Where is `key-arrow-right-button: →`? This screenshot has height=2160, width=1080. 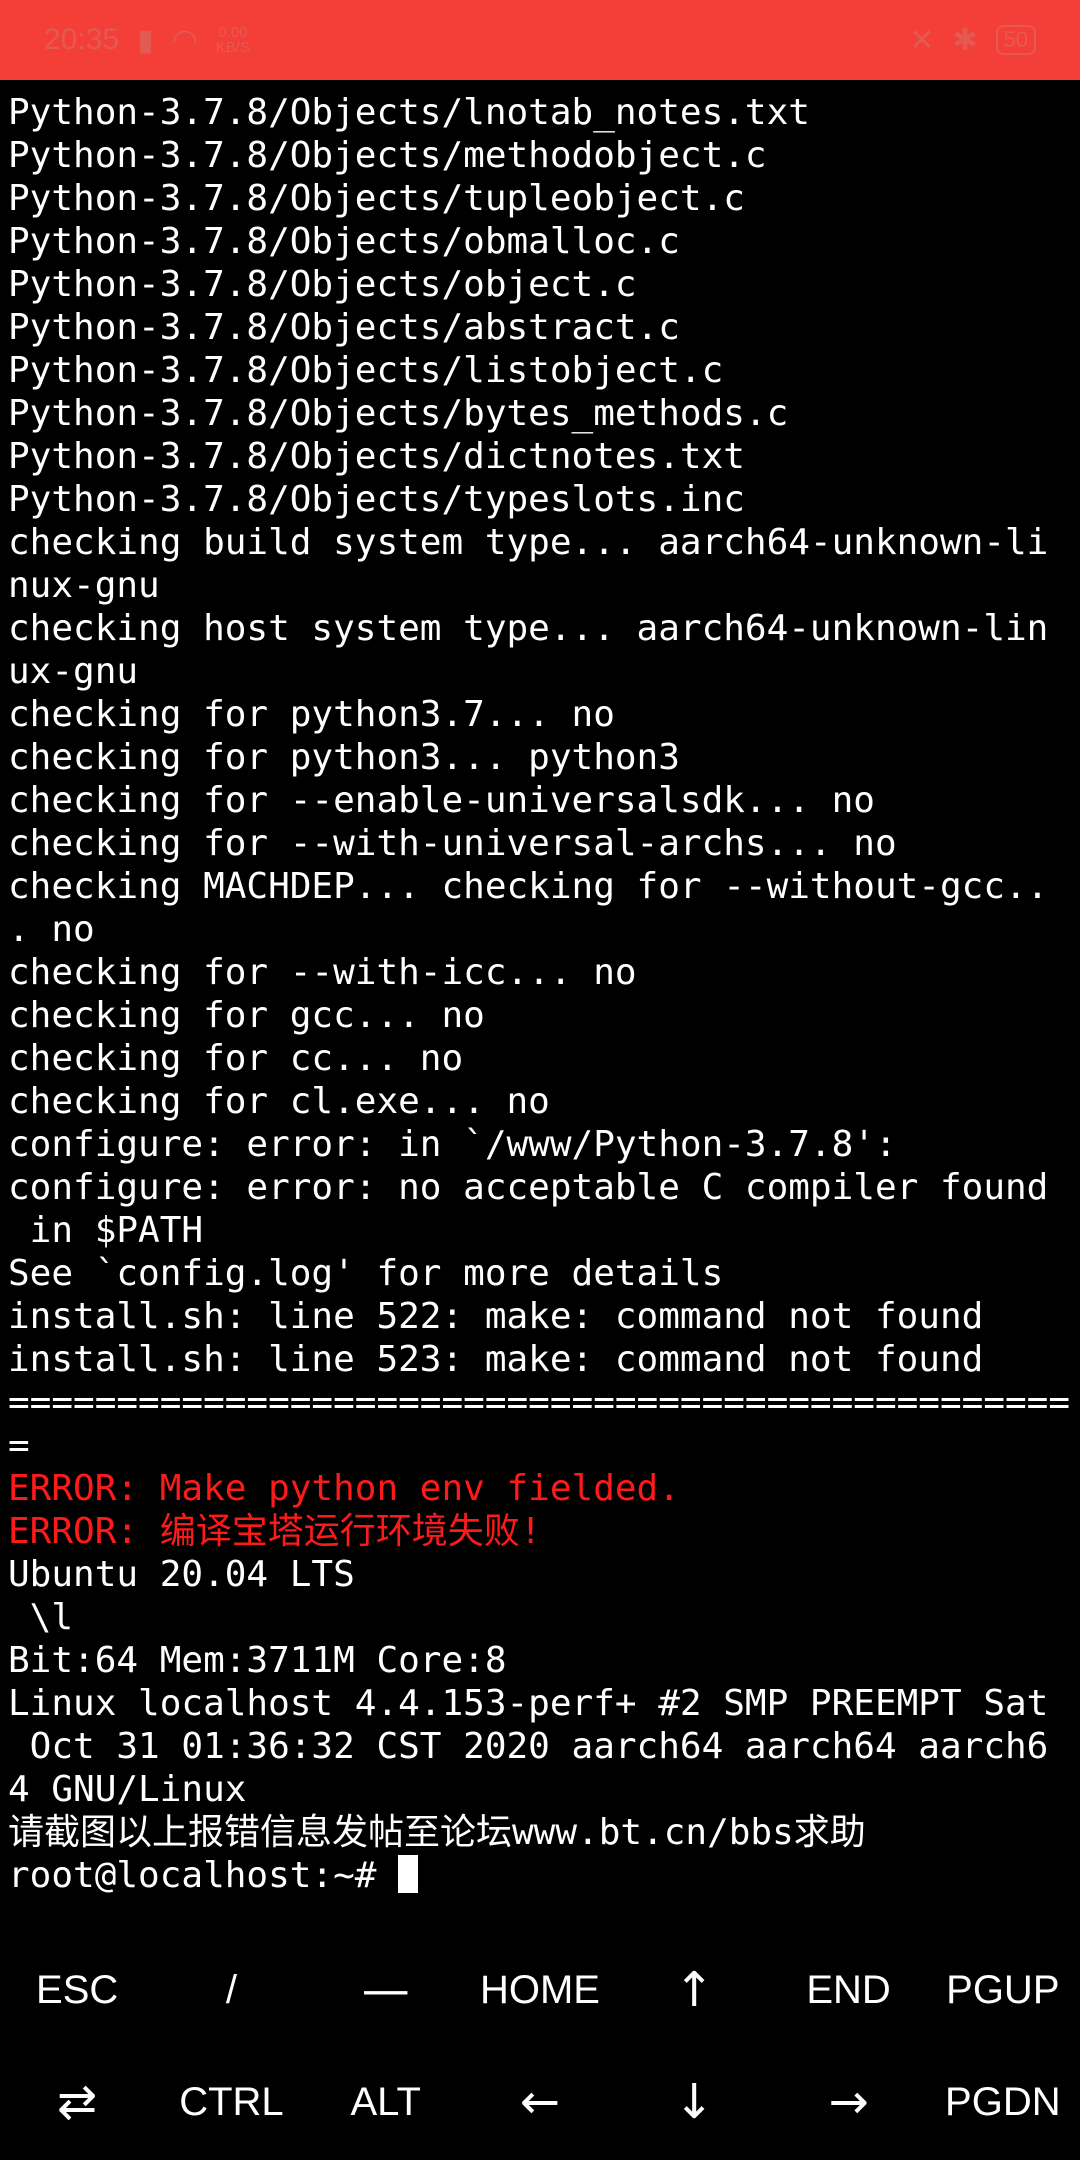 key-arrow-right-button: → is located at coordinates (848, 2102).